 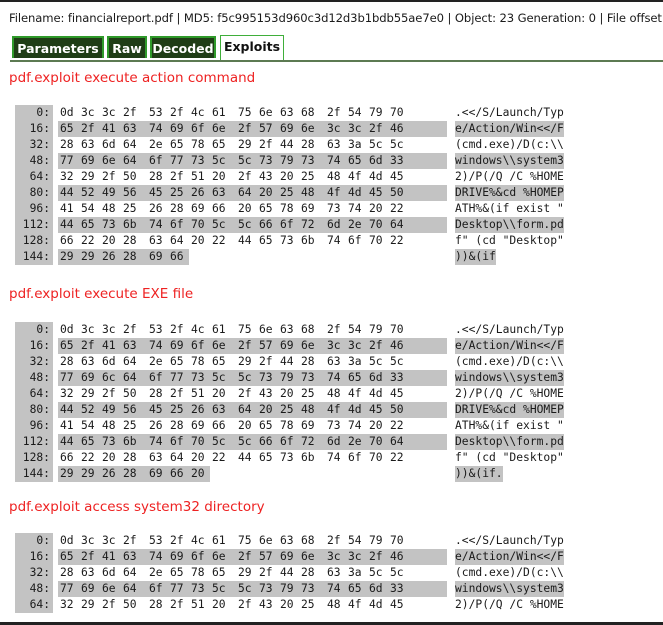 I want to click on hex-byte: 43, so click(x=266, y=176).